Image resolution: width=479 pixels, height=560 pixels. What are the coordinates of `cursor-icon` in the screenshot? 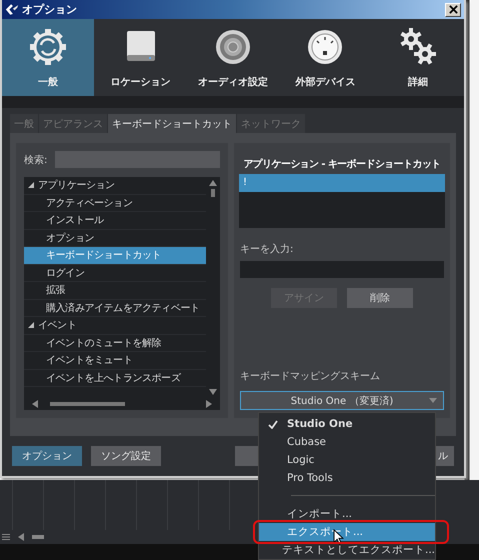 It's located at (338, 537).